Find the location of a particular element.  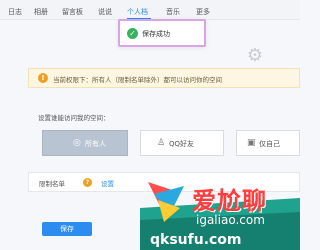

toast-message: 保存成功 is located at coordinates (156, 34).